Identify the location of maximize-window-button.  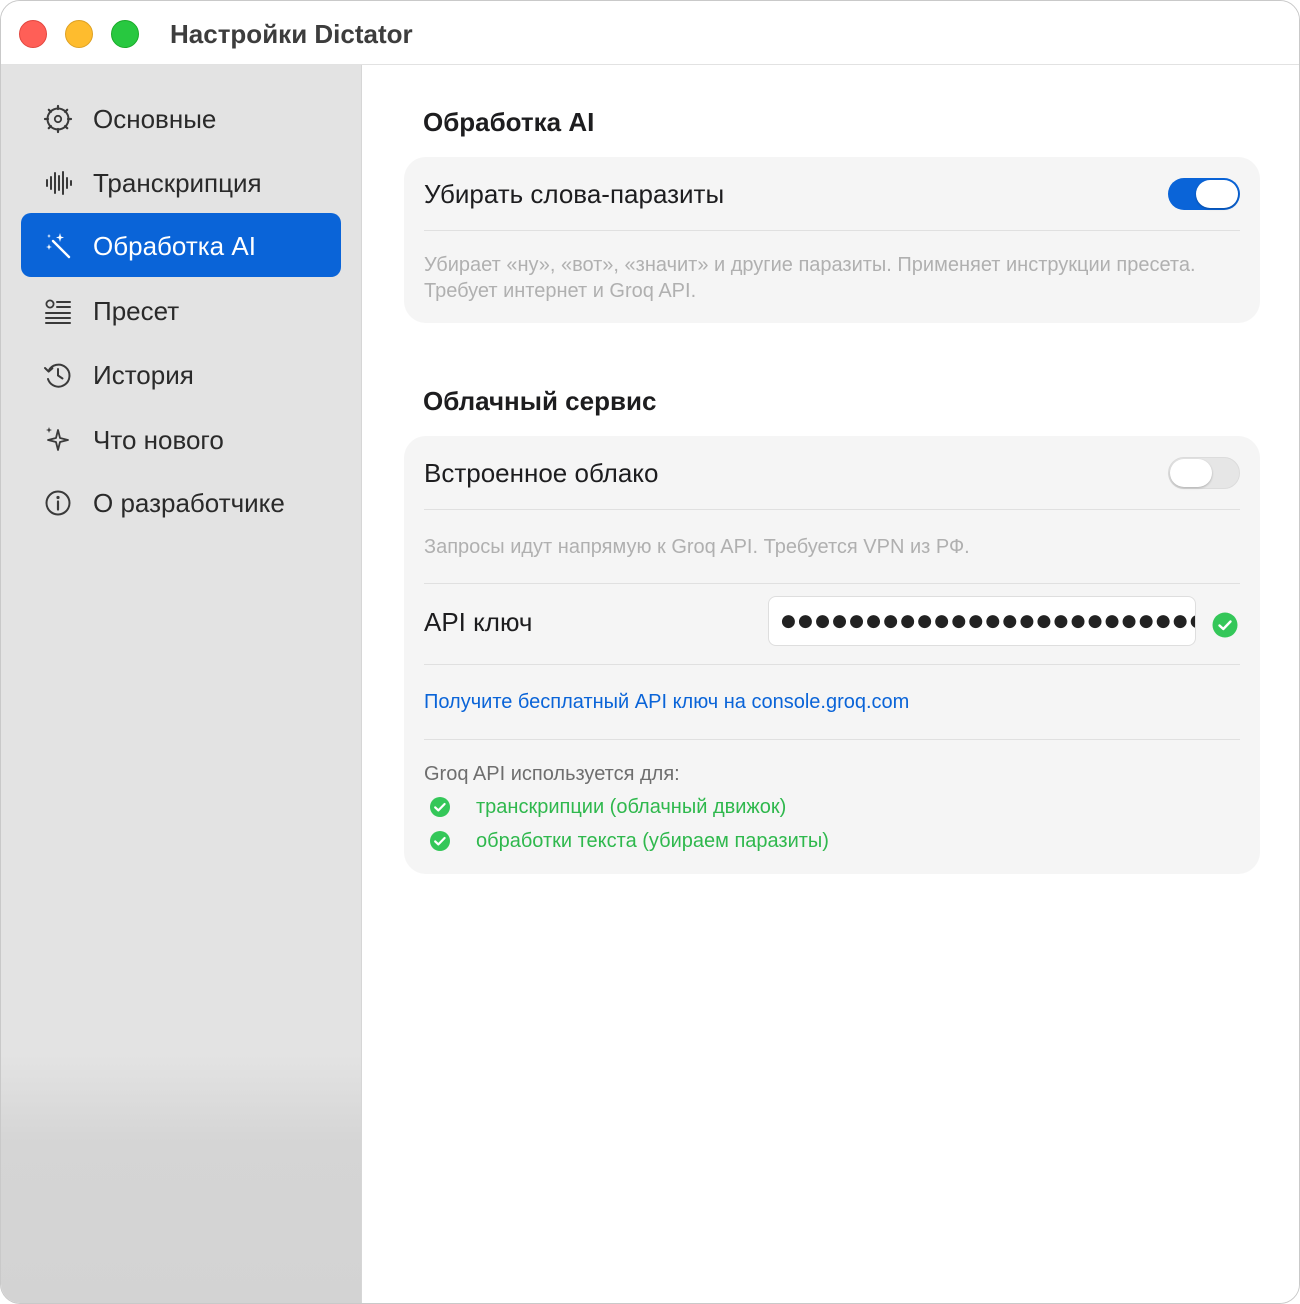
(125, 34).